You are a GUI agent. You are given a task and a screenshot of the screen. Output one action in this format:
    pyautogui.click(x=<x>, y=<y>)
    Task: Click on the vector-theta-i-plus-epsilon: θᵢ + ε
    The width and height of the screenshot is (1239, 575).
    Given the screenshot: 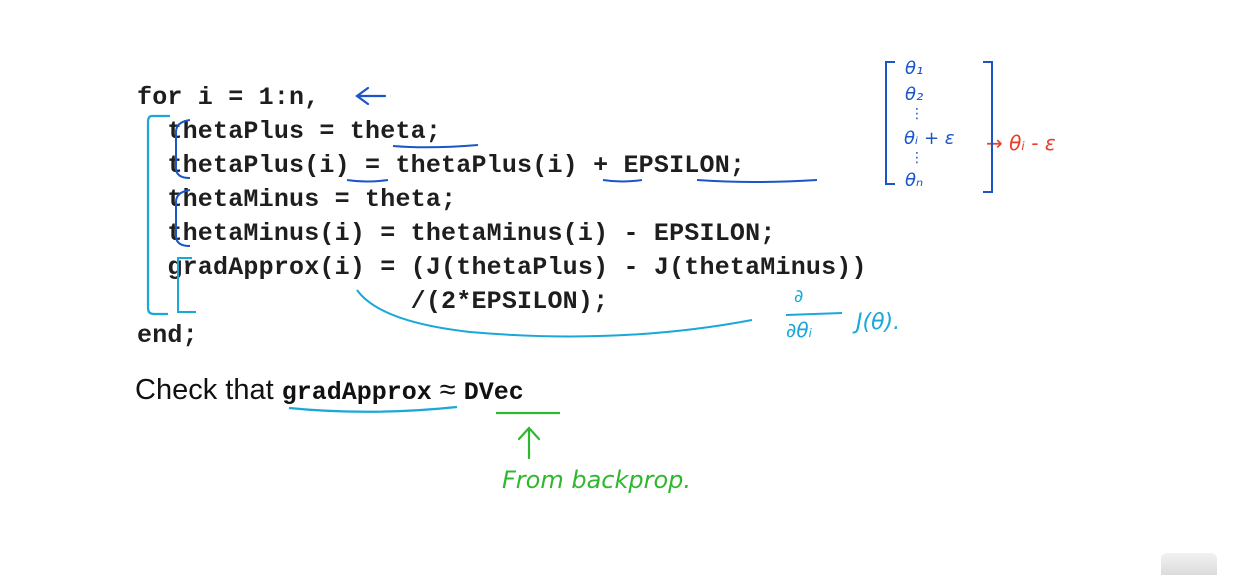 What is the action you would take?
    pyautogui.click(x=929, y=138)
    